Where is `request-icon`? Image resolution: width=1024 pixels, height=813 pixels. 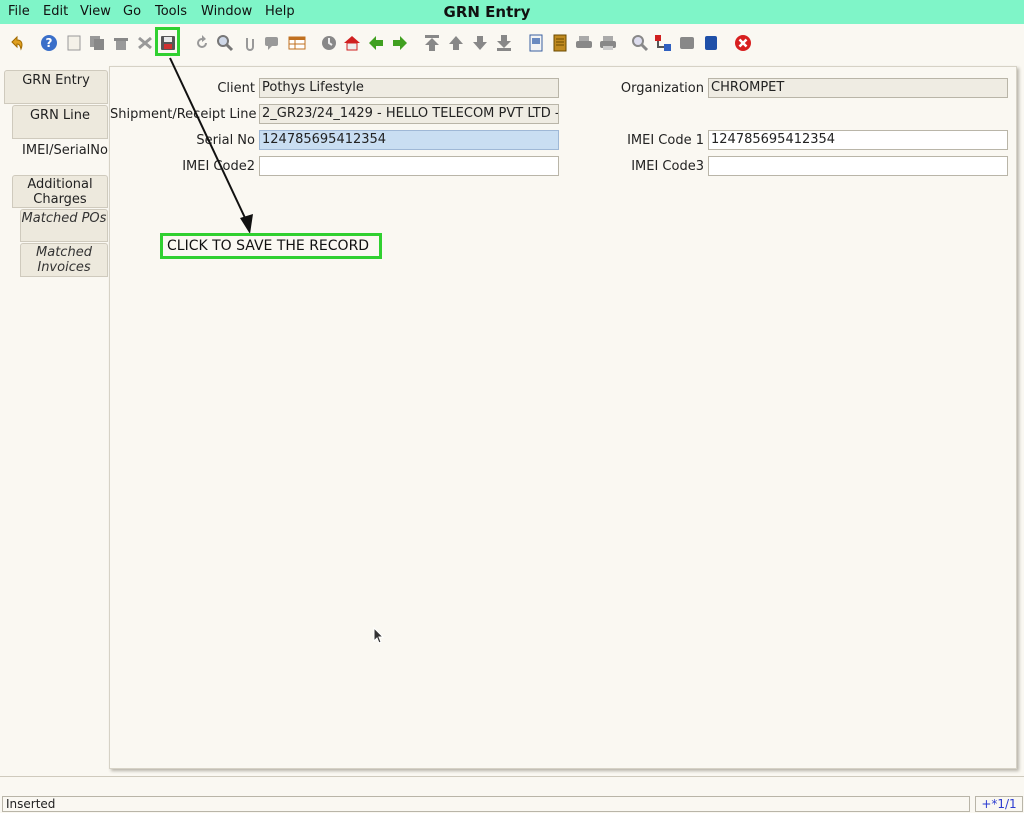
request-icon is located at coordinates (687, 43).